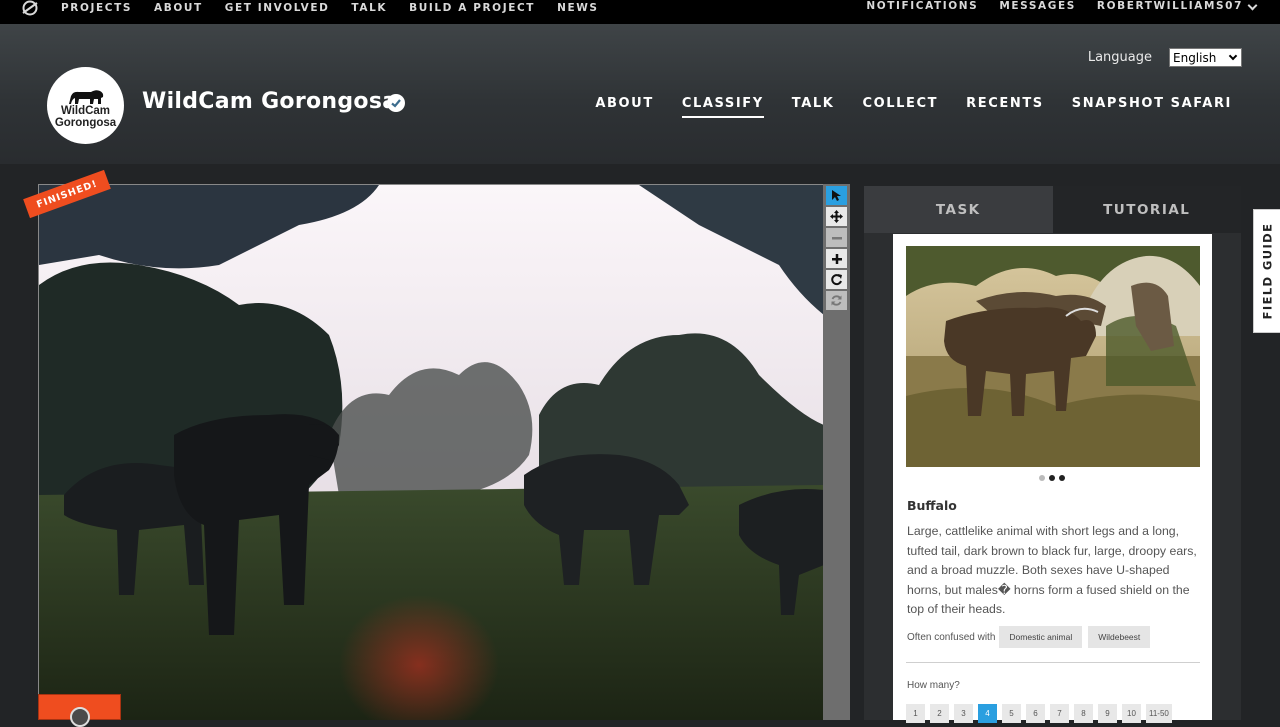 The image size is (1280, 727). I want to click on count-button-6: 6, so click(1035, 713).